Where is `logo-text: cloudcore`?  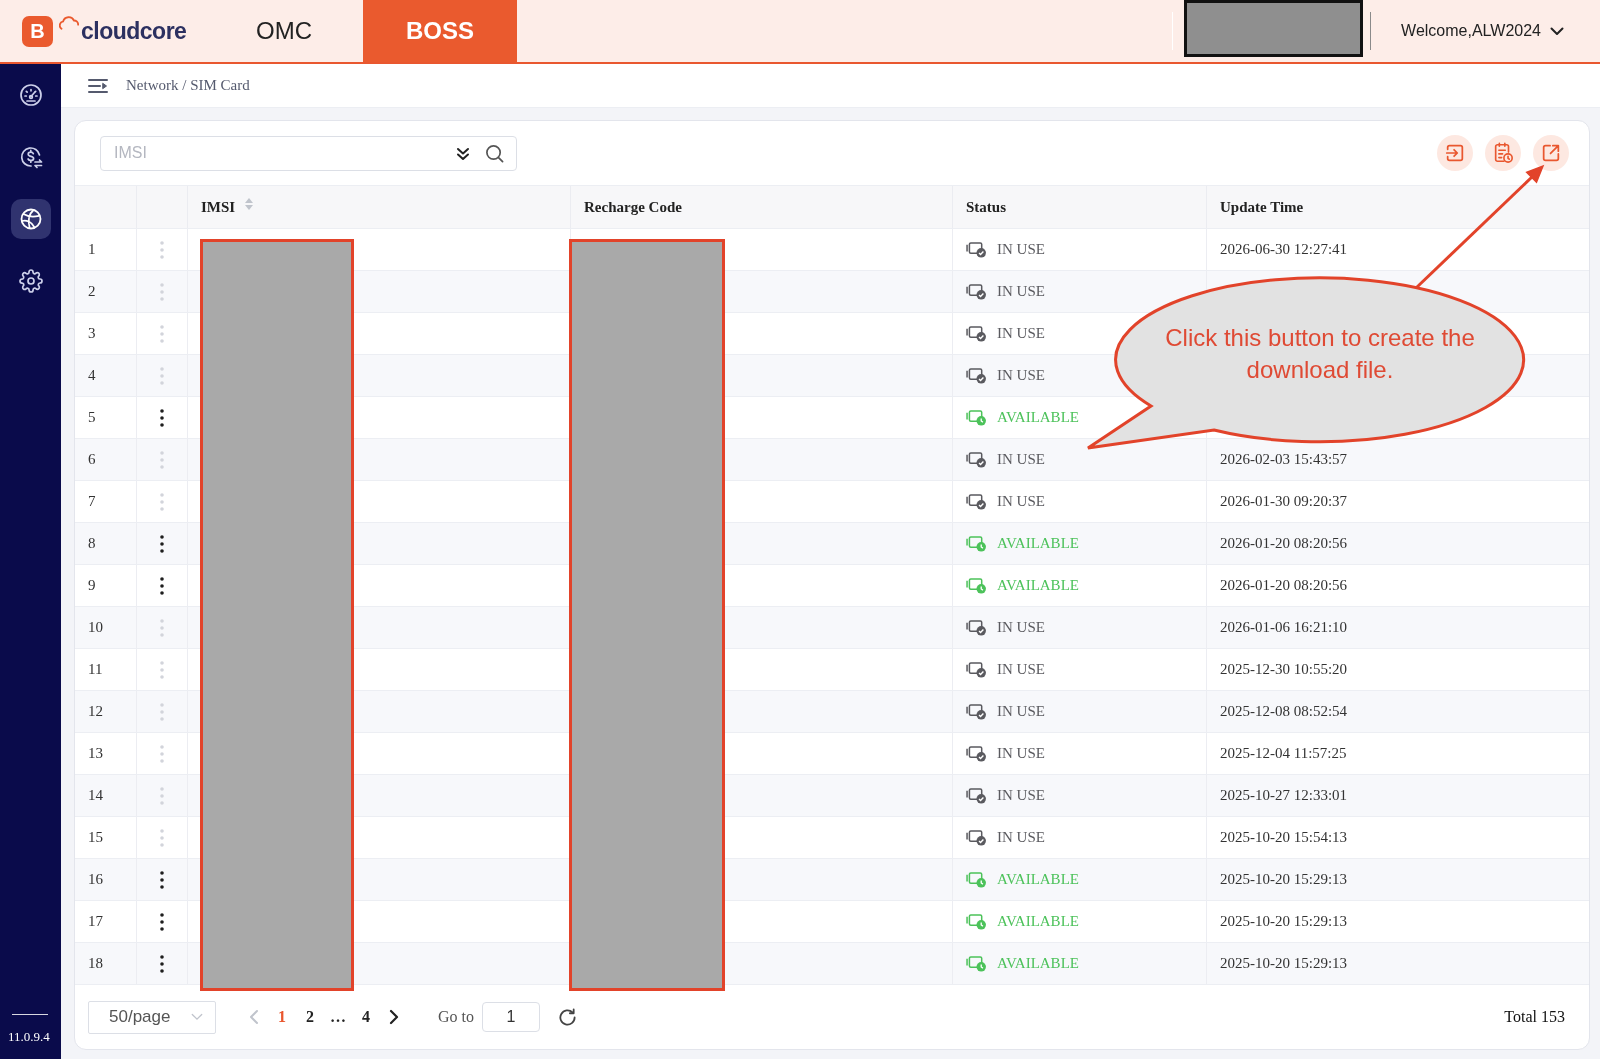 logo-text: cloudcore is located at coordinates (134, 31).